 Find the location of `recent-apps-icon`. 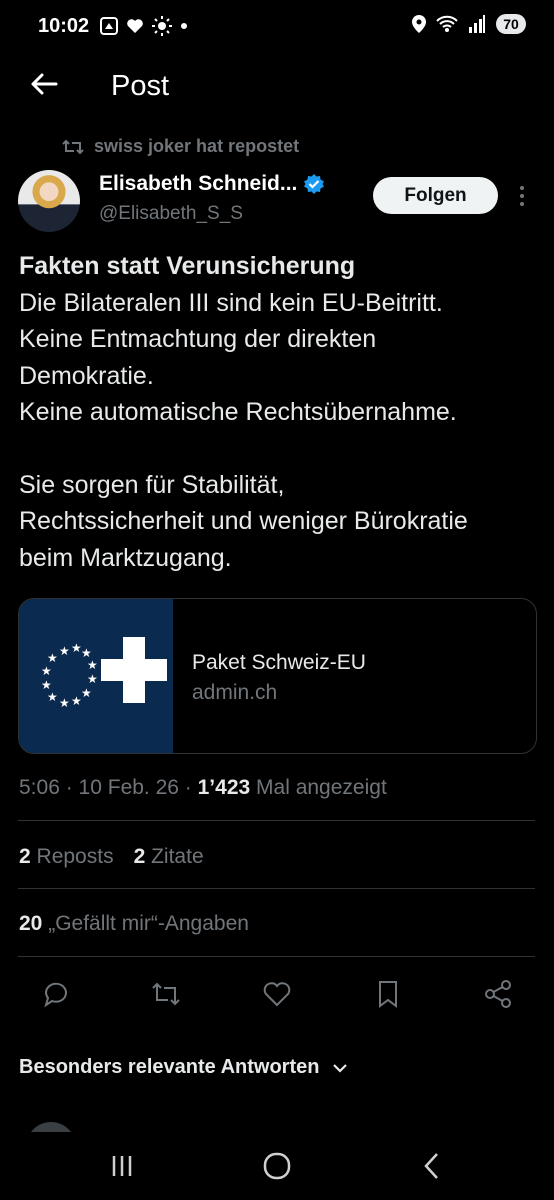

recent-apps-icon is located at coordinates (122, 1166).